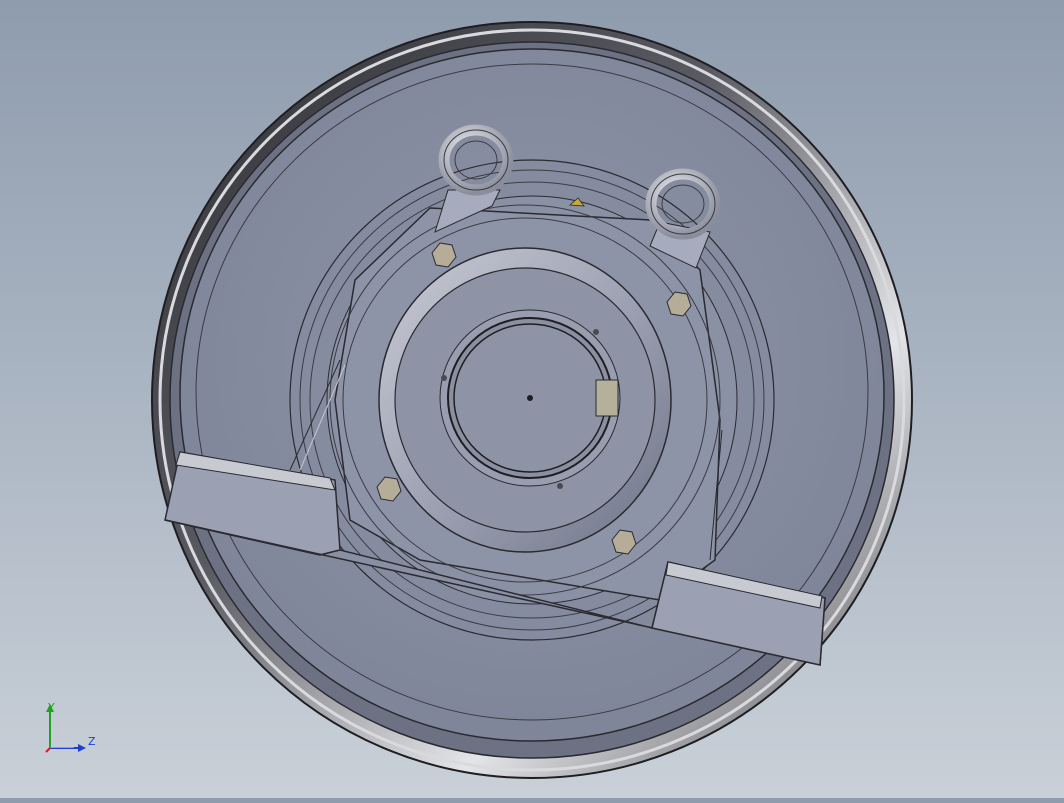  I want to click on x-axis-line, so click(48, 750).